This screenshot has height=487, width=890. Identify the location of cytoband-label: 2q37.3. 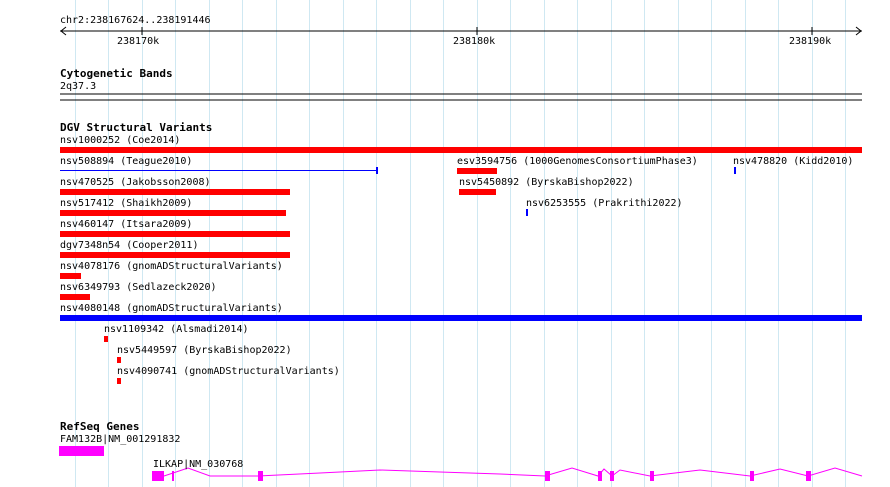
(78, 86).